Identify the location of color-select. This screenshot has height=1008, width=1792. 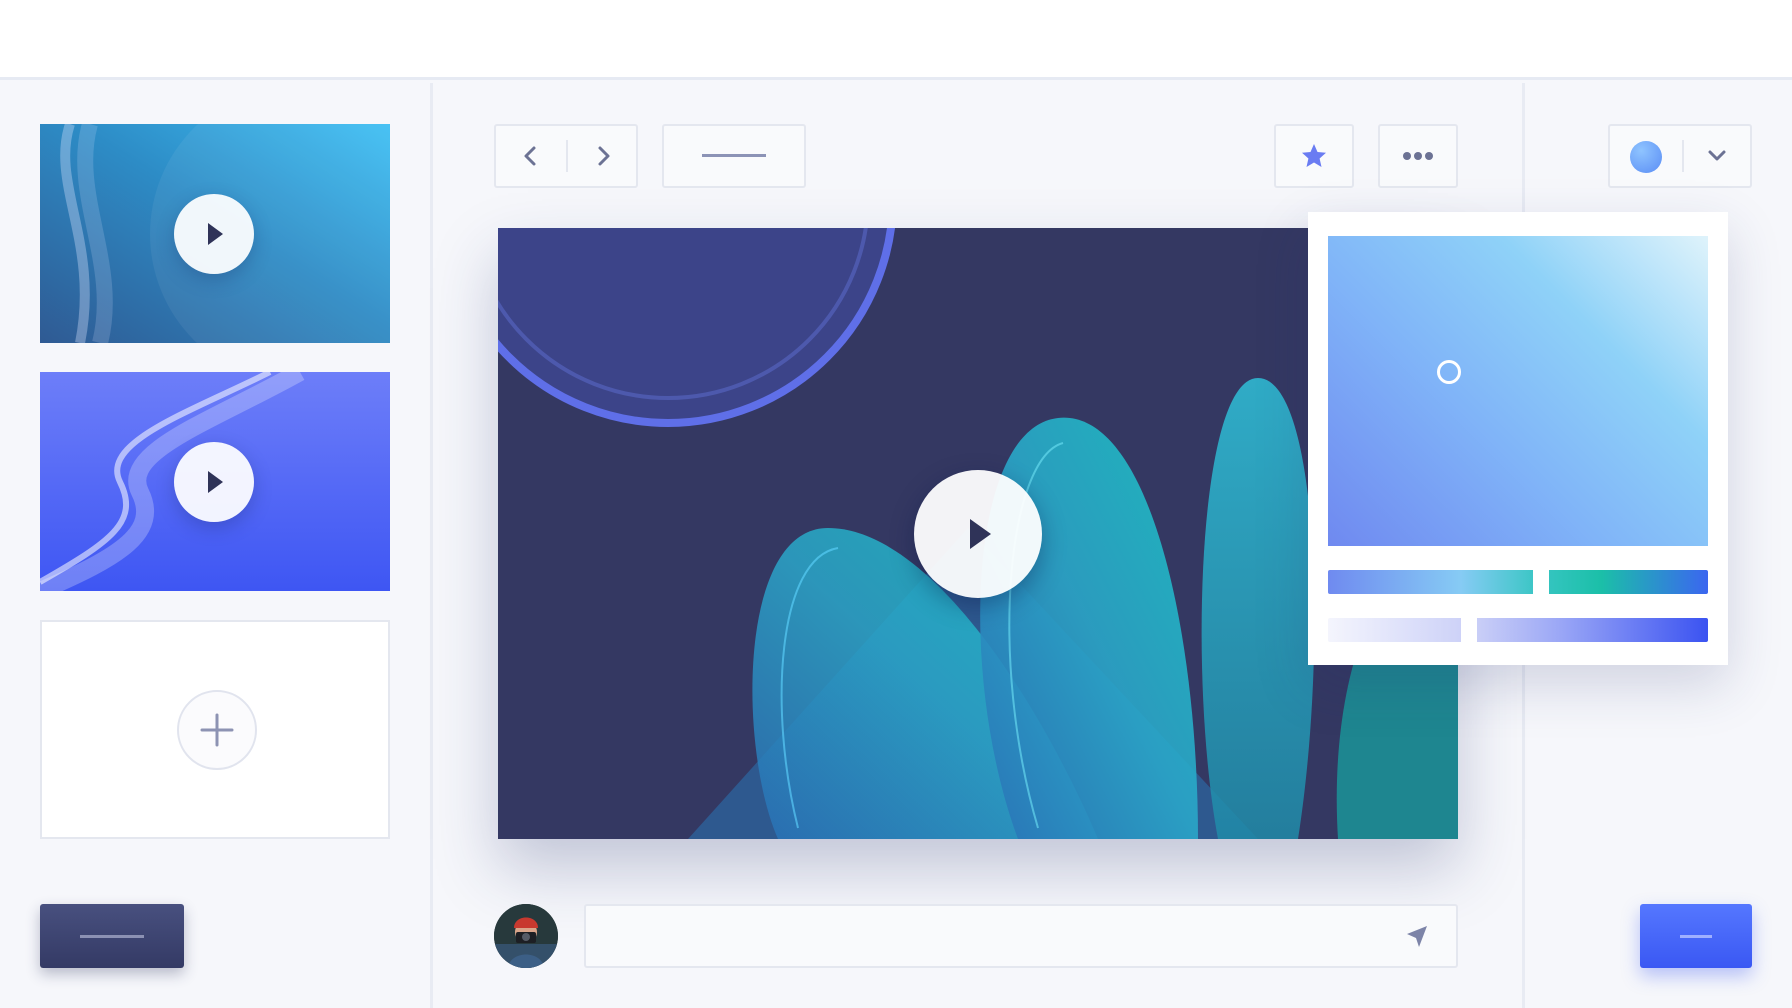
(1680, 156).